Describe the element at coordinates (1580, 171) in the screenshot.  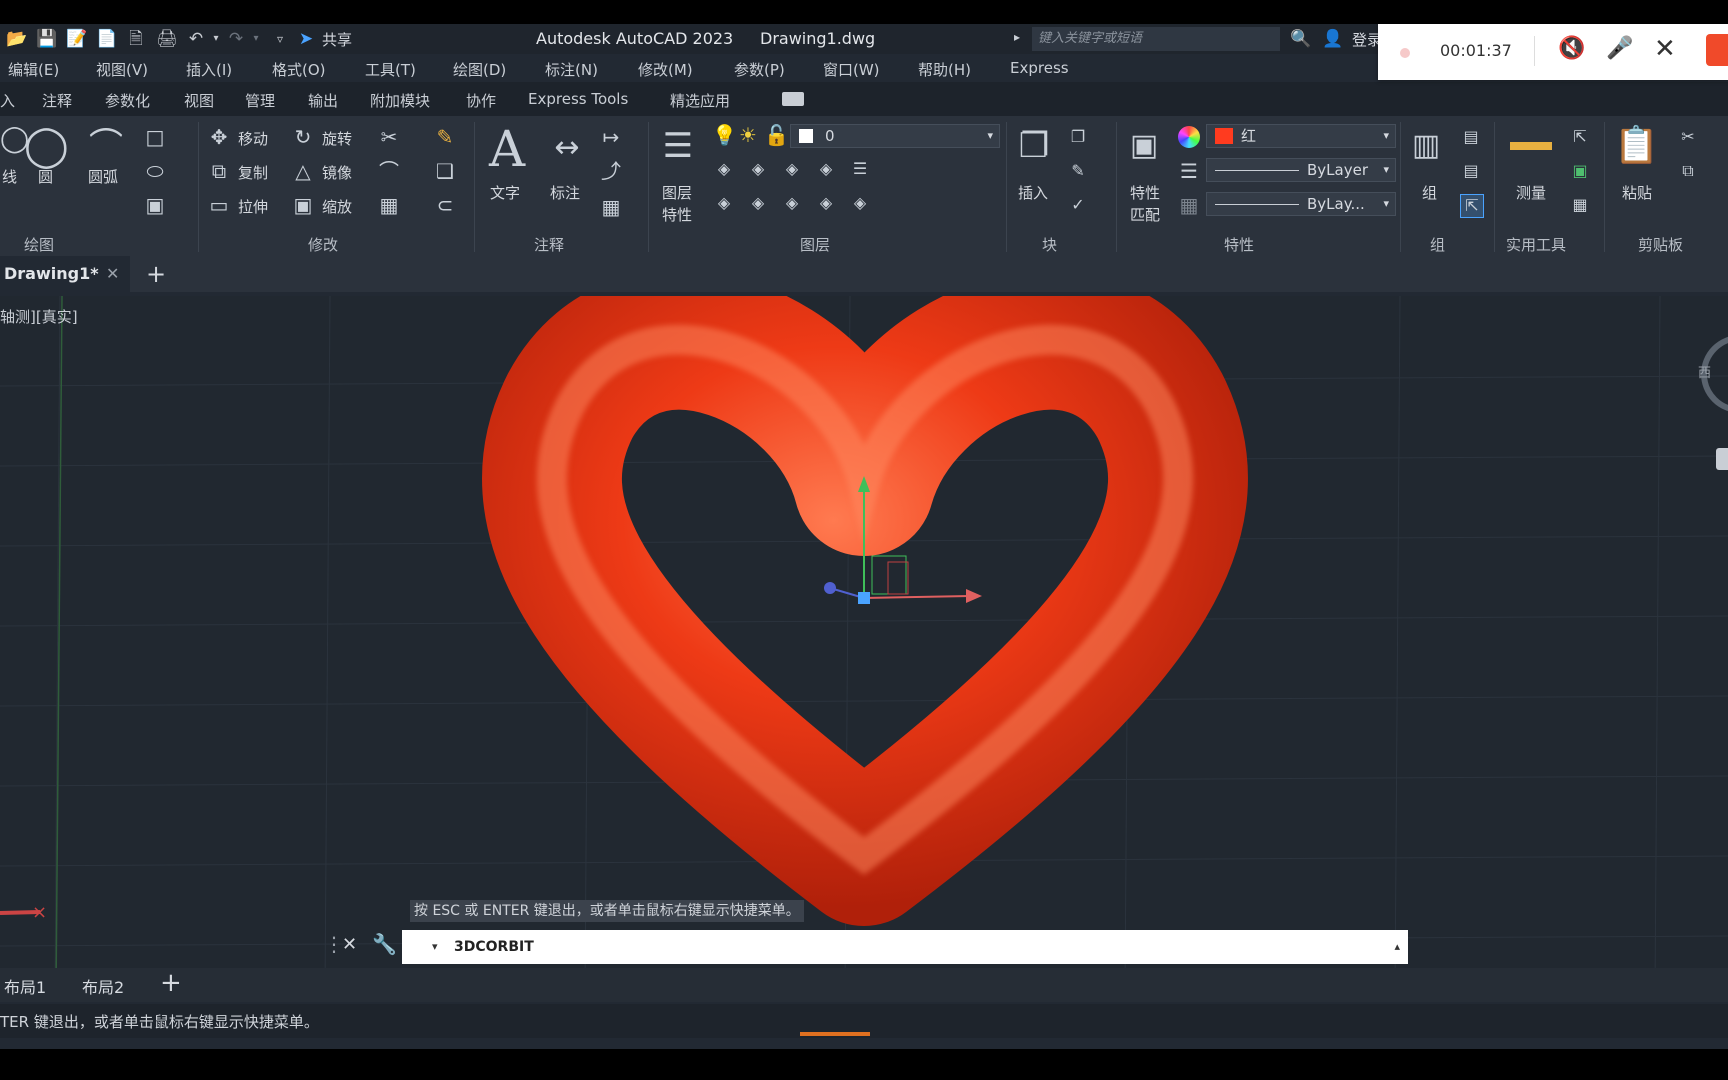
I see `select-all-icon: ▣` at that location.